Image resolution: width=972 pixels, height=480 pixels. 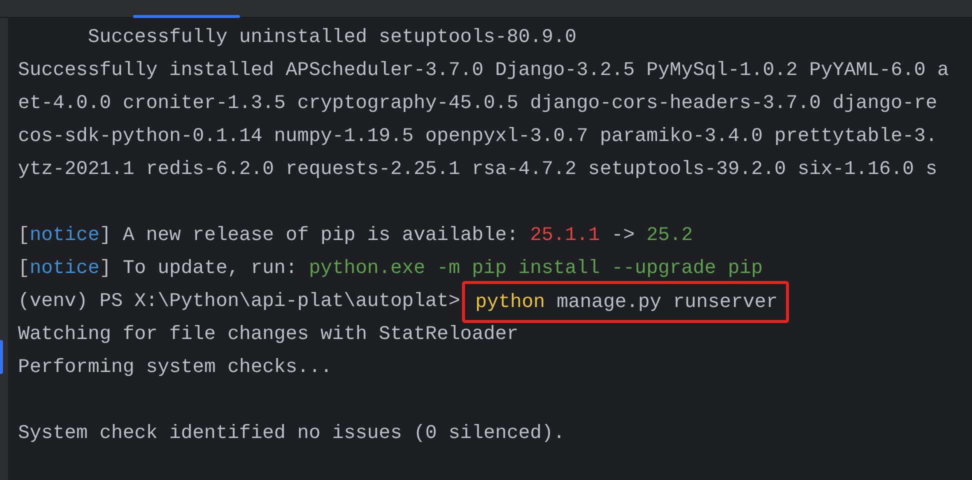 What do you see at coordinates (667, 302) in the screenshot?
I see `output-text: manage.py runserver` at bounding box center [667, 302].